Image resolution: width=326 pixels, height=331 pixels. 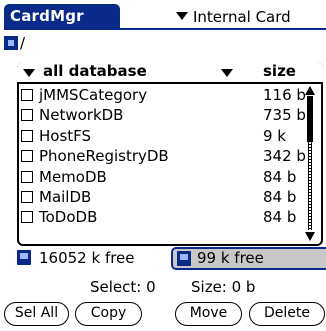 What do you see at coordinates (208, 314) in the screenshot?
I see `move-button: Move` at bounding box center [208, 314].